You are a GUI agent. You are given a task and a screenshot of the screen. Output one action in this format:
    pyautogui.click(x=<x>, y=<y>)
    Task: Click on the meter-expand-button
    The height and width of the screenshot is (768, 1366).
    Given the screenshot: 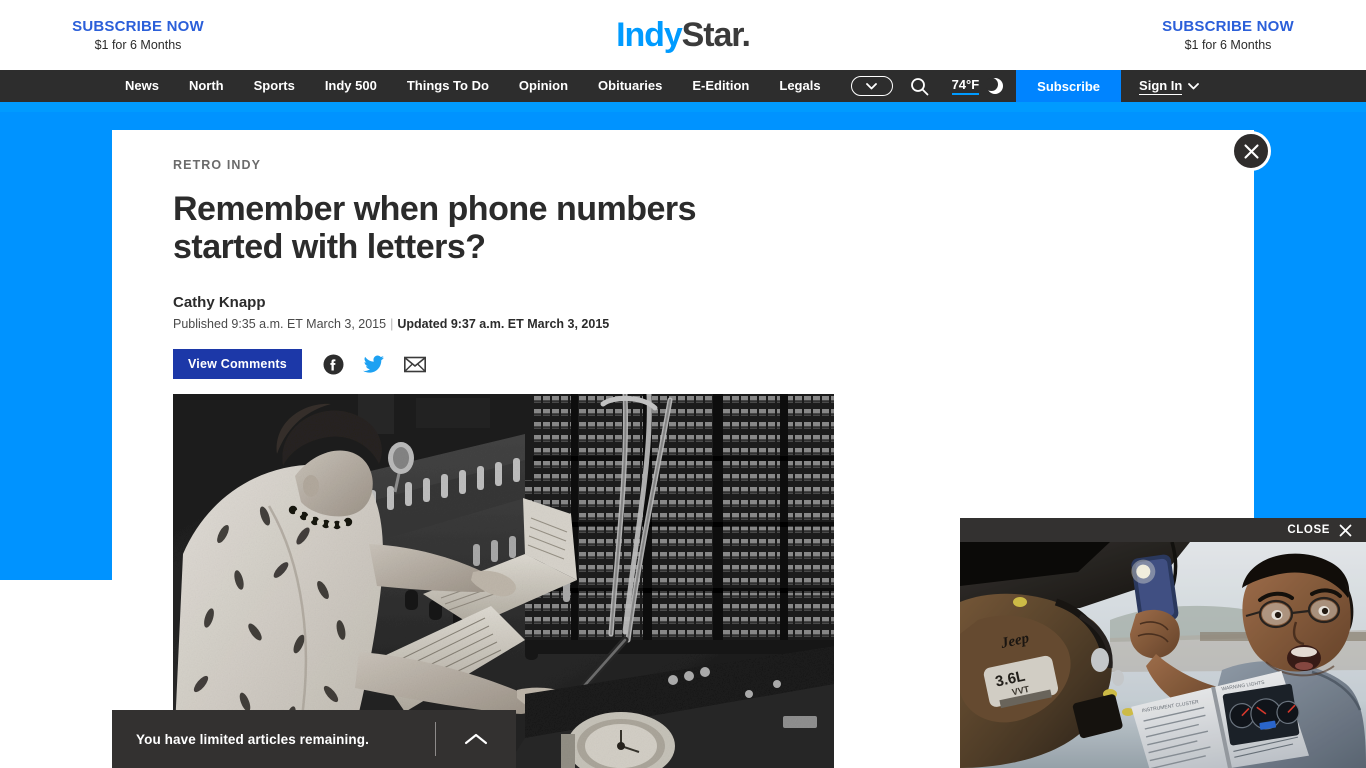 What is the action you would take?
    pyautogui.click(x=476, y=739)
    